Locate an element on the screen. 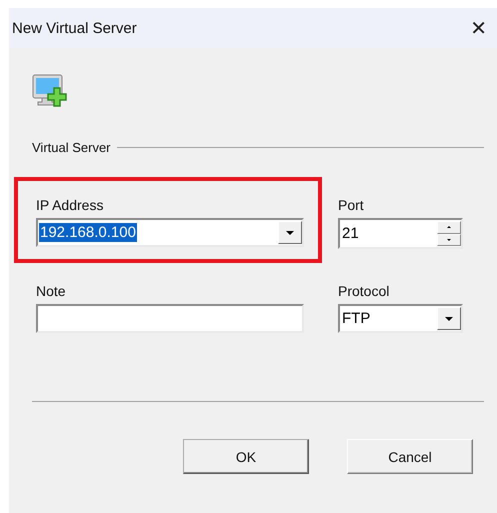  dialog-button: OK is located at coordinates (246, 456).